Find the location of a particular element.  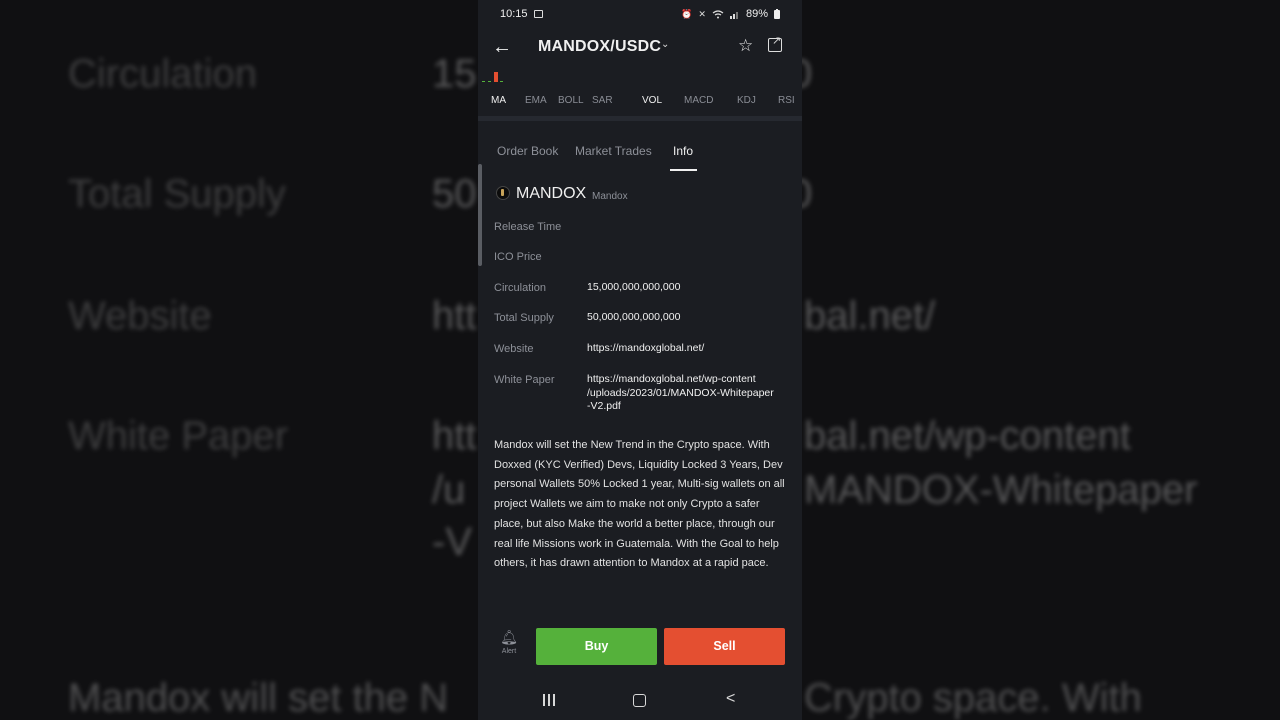

indicator-kdj: KDJ is located at coordinates (746, 100).